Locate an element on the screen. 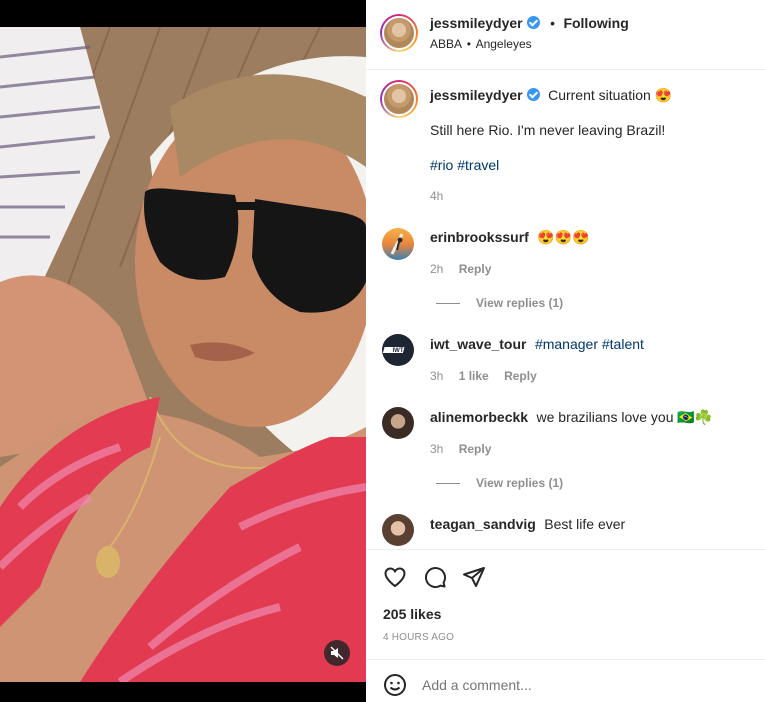 The image size is (765, 702). author-avatar is located at coordinates (399, 33).